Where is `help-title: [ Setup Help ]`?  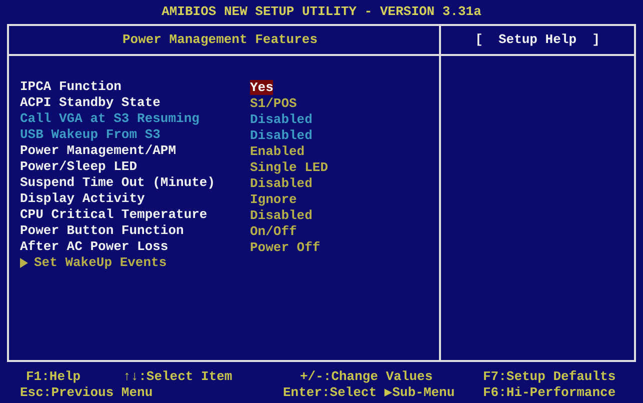
help-title: [ Setup Help ] is located at coordinates (537, 40).